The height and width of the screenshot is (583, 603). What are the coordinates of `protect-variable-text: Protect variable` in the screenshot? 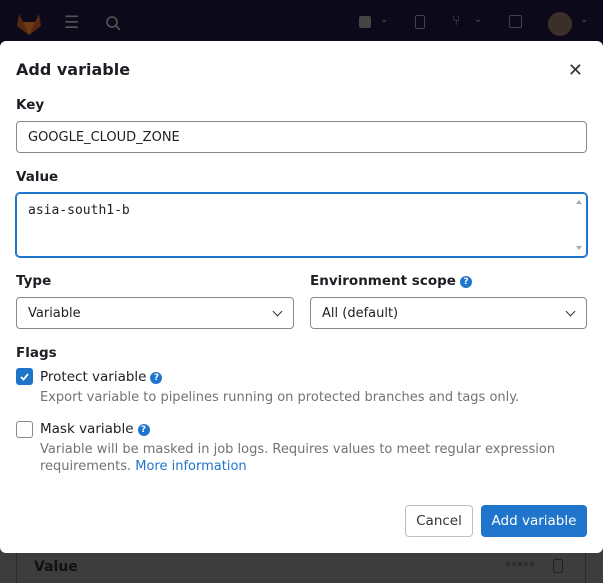 It's located at (93, 377).